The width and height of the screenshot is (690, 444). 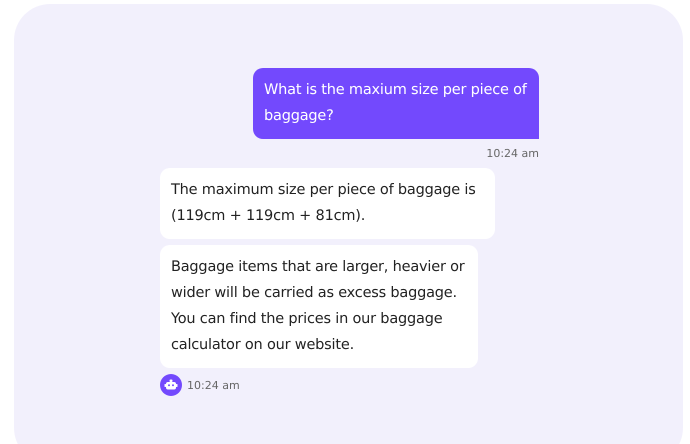 I want to click on user-message: What is the maxium size per piece of baggage?, so click(x=396, y=103).